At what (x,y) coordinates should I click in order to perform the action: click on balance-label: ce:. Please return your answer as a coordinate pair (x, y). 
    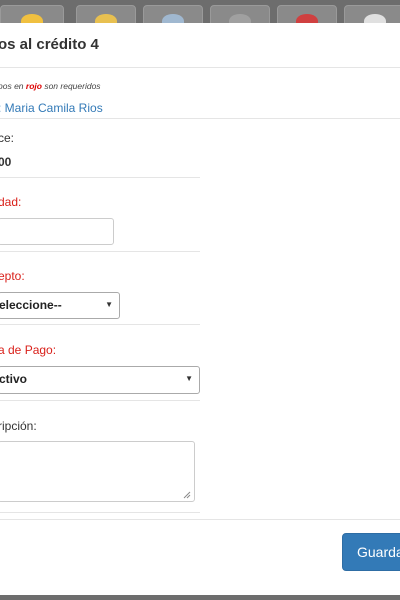
    Looking at the image, I should click on (7, 138).